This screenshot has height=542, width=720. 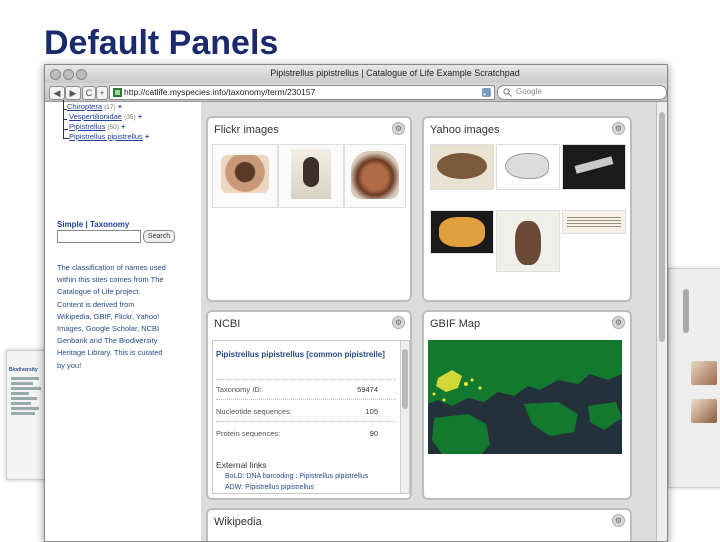 I want to click on intro-line: Content is derived from, so click(x=96, y=304).